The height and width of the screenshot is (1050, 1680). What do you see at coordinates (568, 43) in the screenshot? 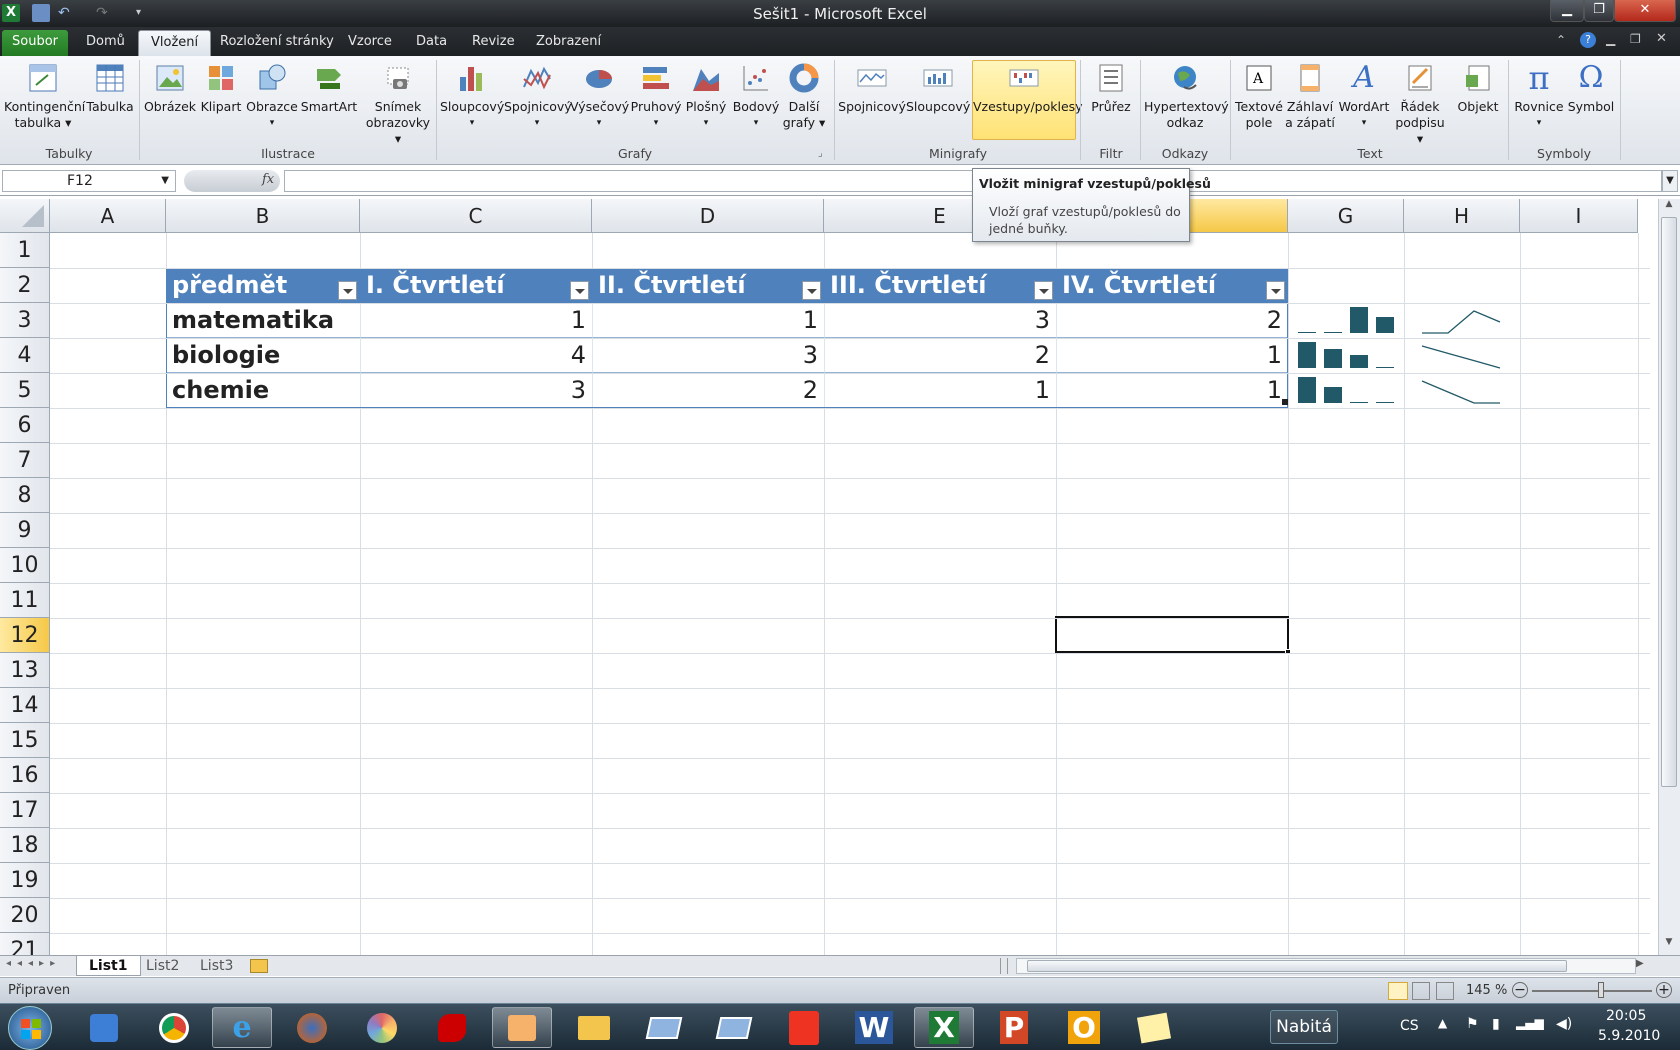
I see `tab-view: Zobrazení` at bounding box center [568, 43].